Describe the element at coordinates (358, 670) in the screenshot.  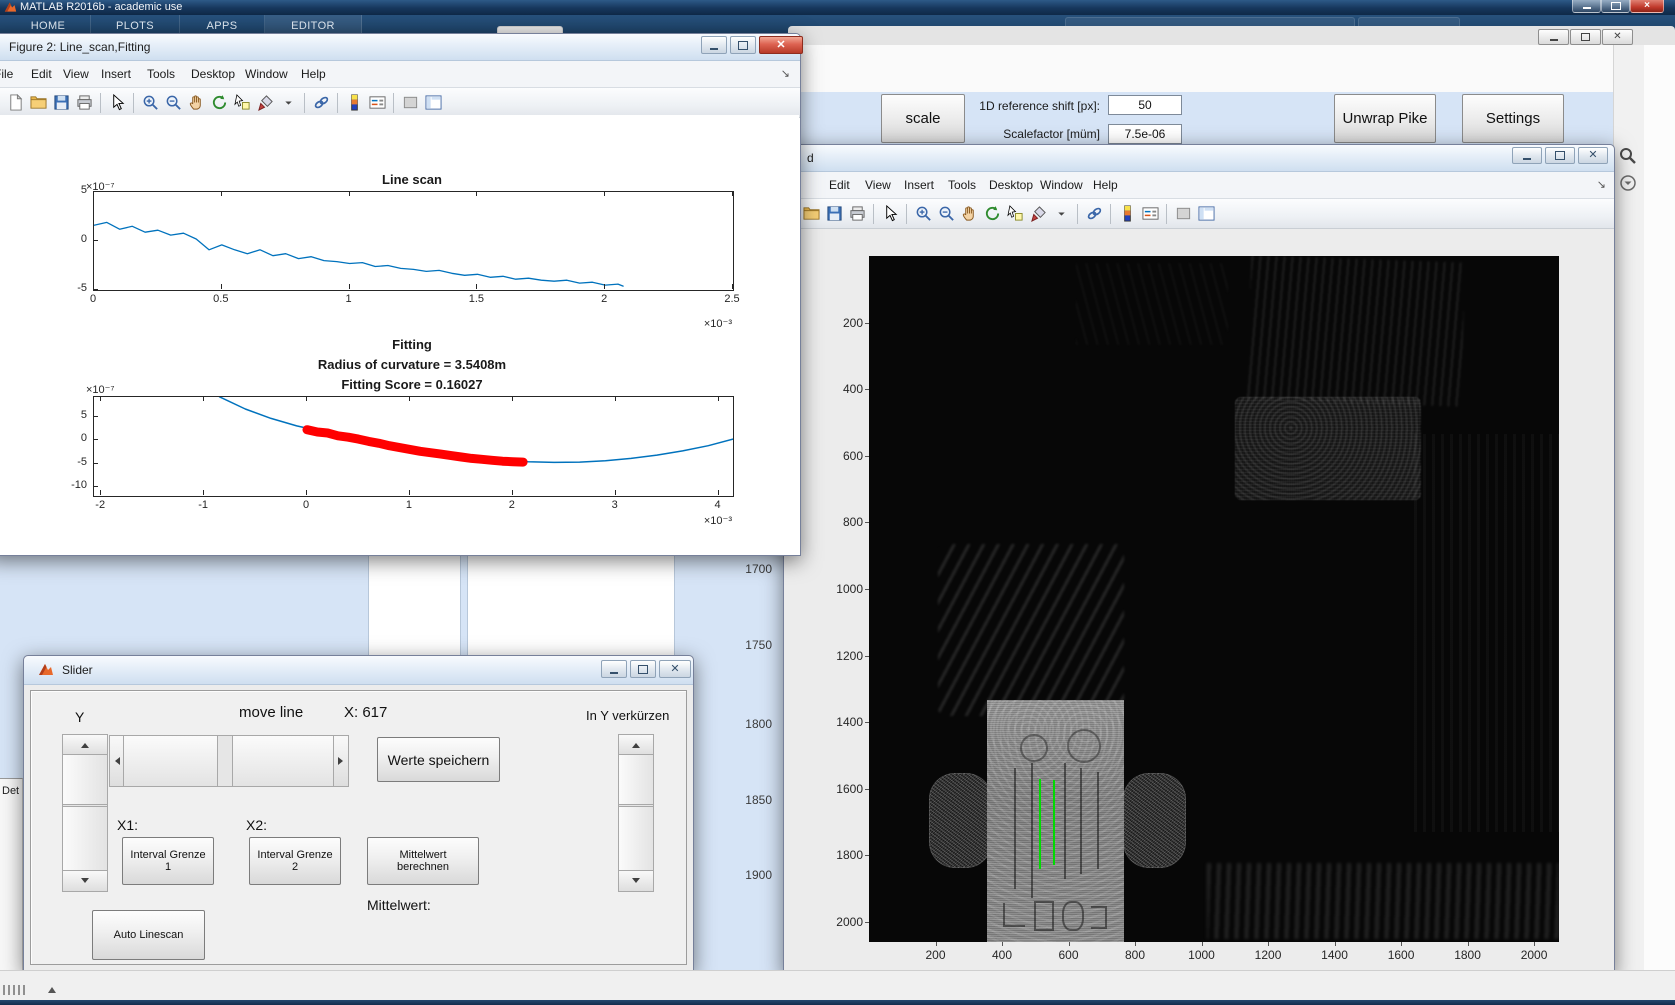
I see `slider-titlebar: Slider ✕` at that location.